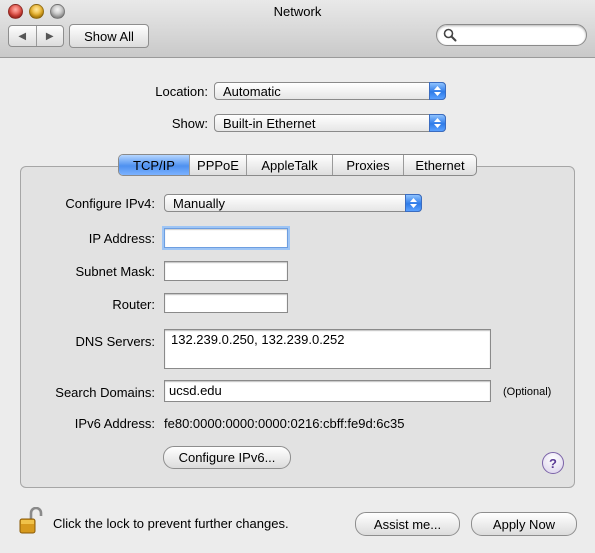 The width and height of the screenshot is (595, 553). What do you see at coordinates (115, 341) in the screenshot?
I see `dns-servers-label: DNS Servers:` at bounding box center [115, 341].